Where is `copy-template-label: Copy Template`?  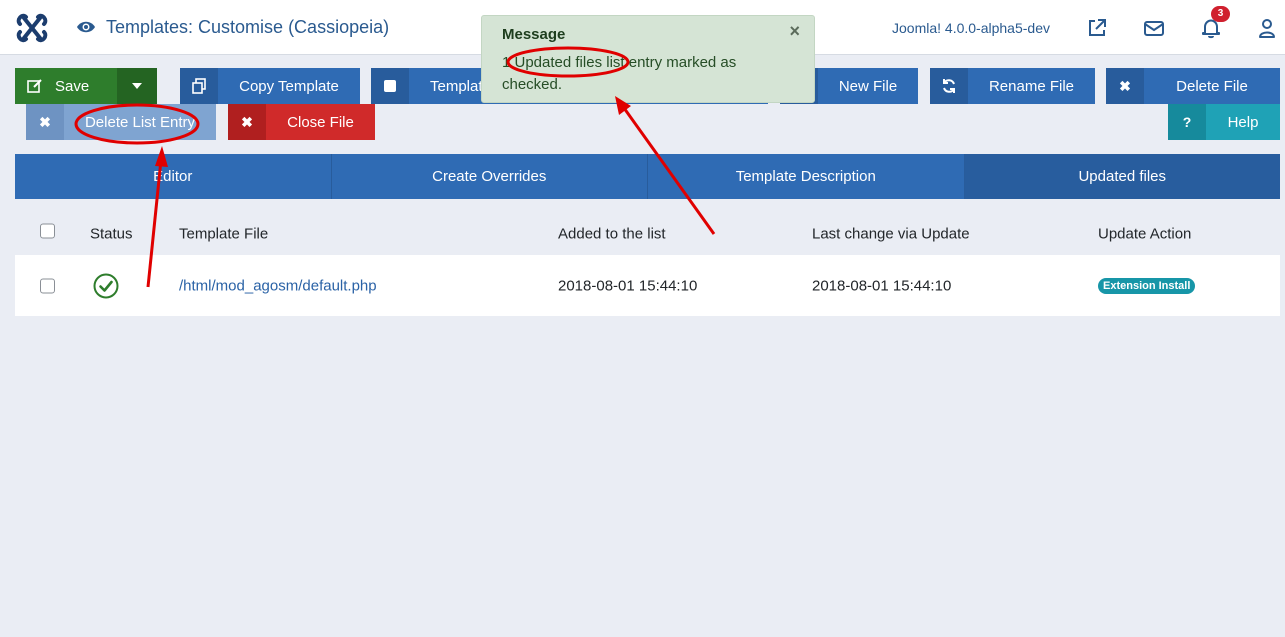
copy-template-label: Copy Template is located at coordinates (289, 86).